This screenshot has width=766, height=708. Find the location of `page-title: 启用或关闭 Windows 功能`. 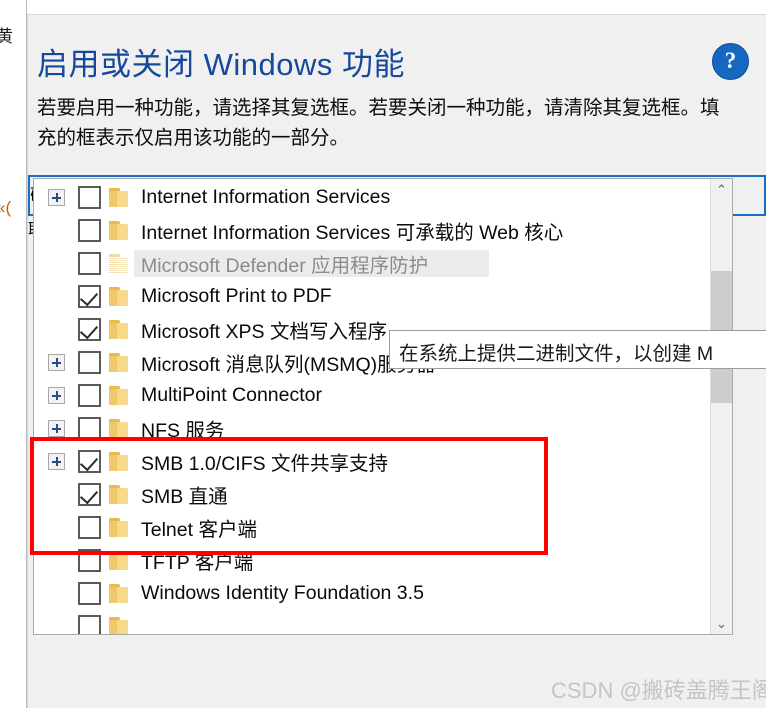

page-title: 启用或关闭 Windows 功能 is located at coordinates (221, 64).